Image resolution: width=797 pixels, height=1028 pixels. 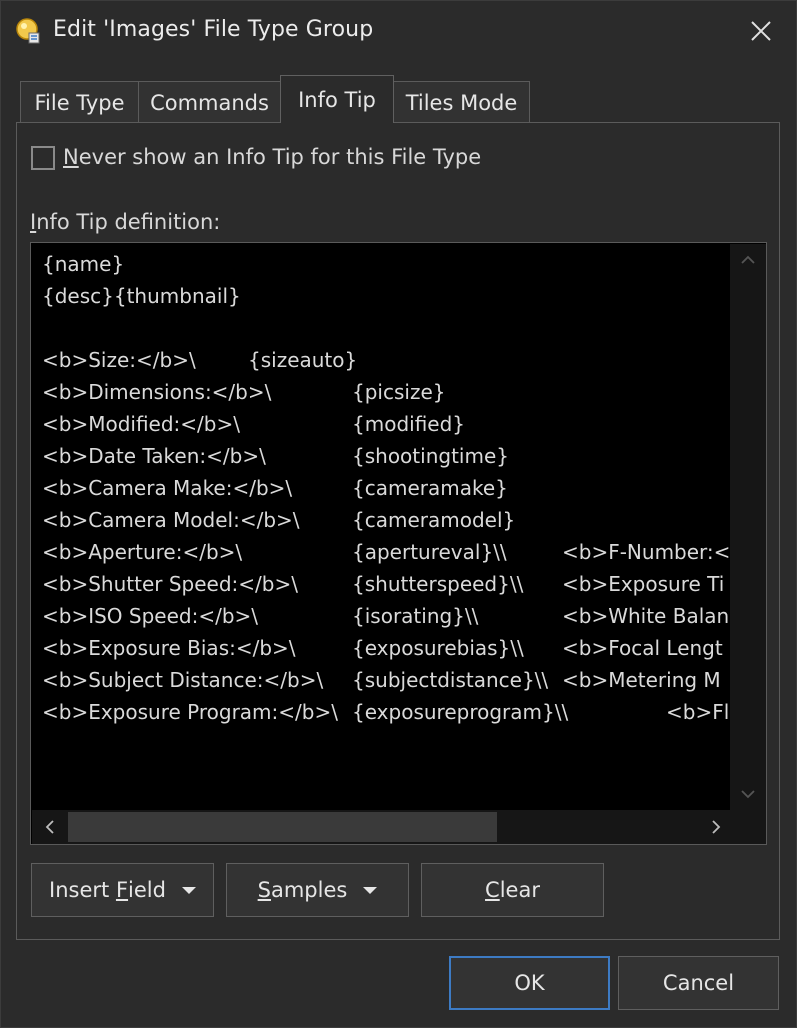 I want to click on scroll-right-button, so click(x=716, y=827).